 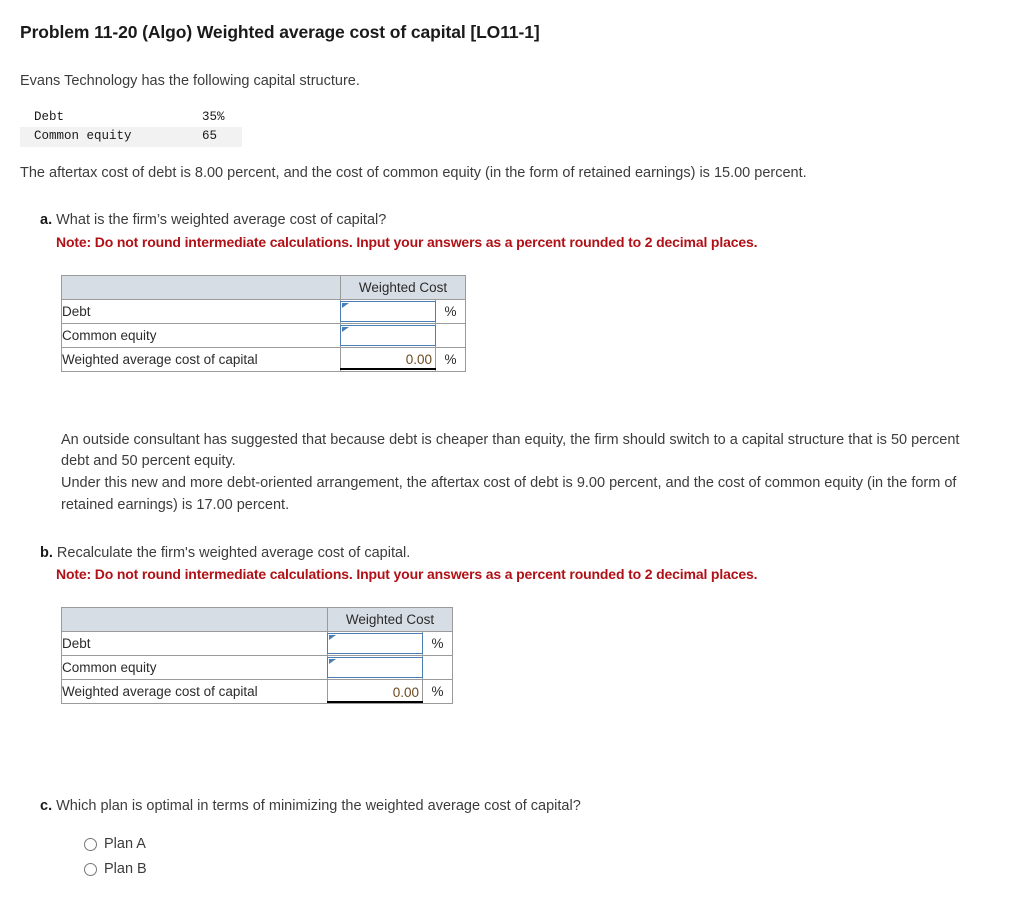 What do you see at coordinates (210, 136) in the screenshot?
I see `capital-structure-value: 65` at bounding box center [210, 136].